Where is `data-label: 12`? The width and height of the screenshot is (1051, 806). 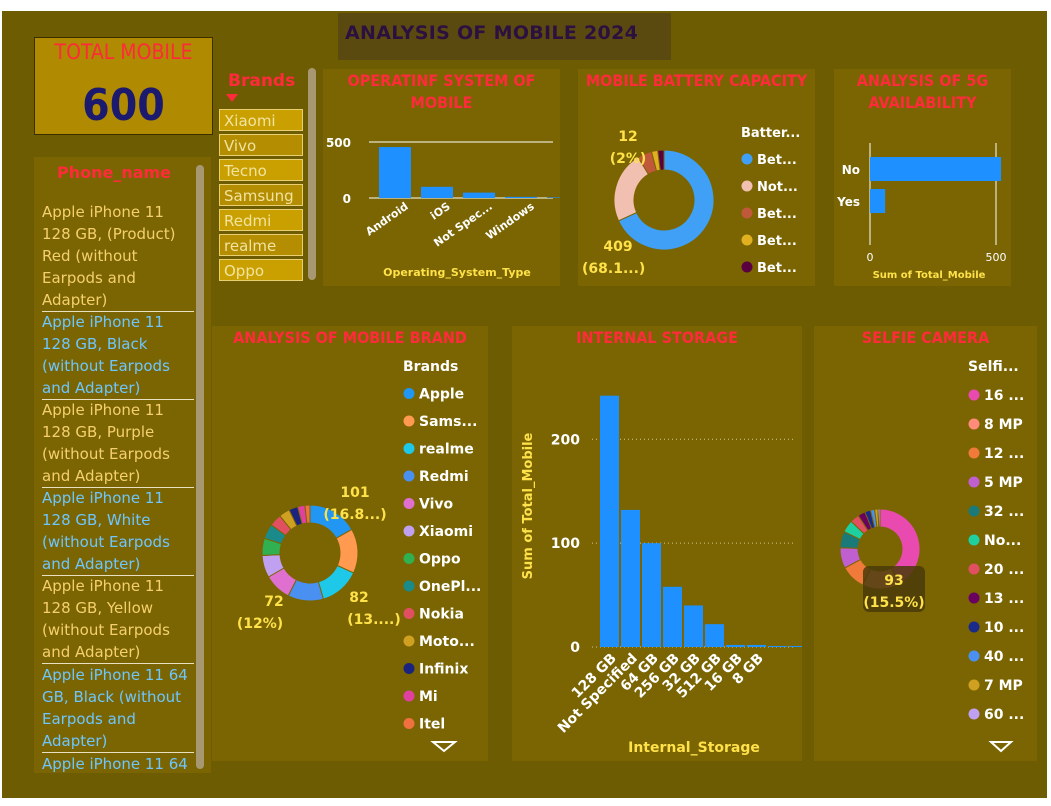
data-label: 12 is located at coordinates (627, 137).